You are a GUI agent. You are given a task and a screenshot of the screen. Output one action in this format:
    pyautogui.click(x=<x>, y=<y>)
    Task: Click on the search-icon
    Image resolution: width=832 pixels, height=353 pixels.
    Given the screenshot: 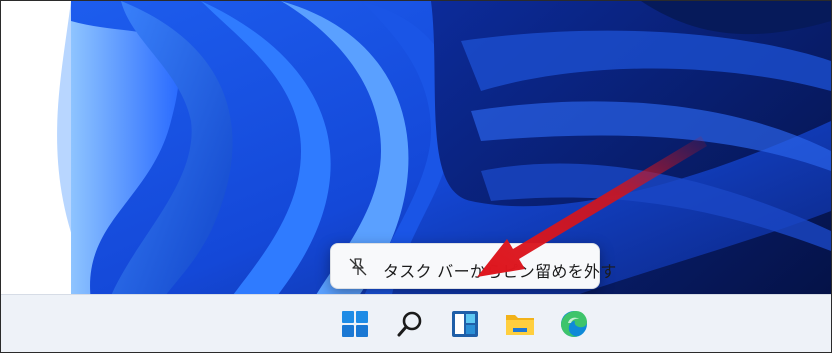 What is the action you would take?
    pyautogui.click(x=409, y=324)
    